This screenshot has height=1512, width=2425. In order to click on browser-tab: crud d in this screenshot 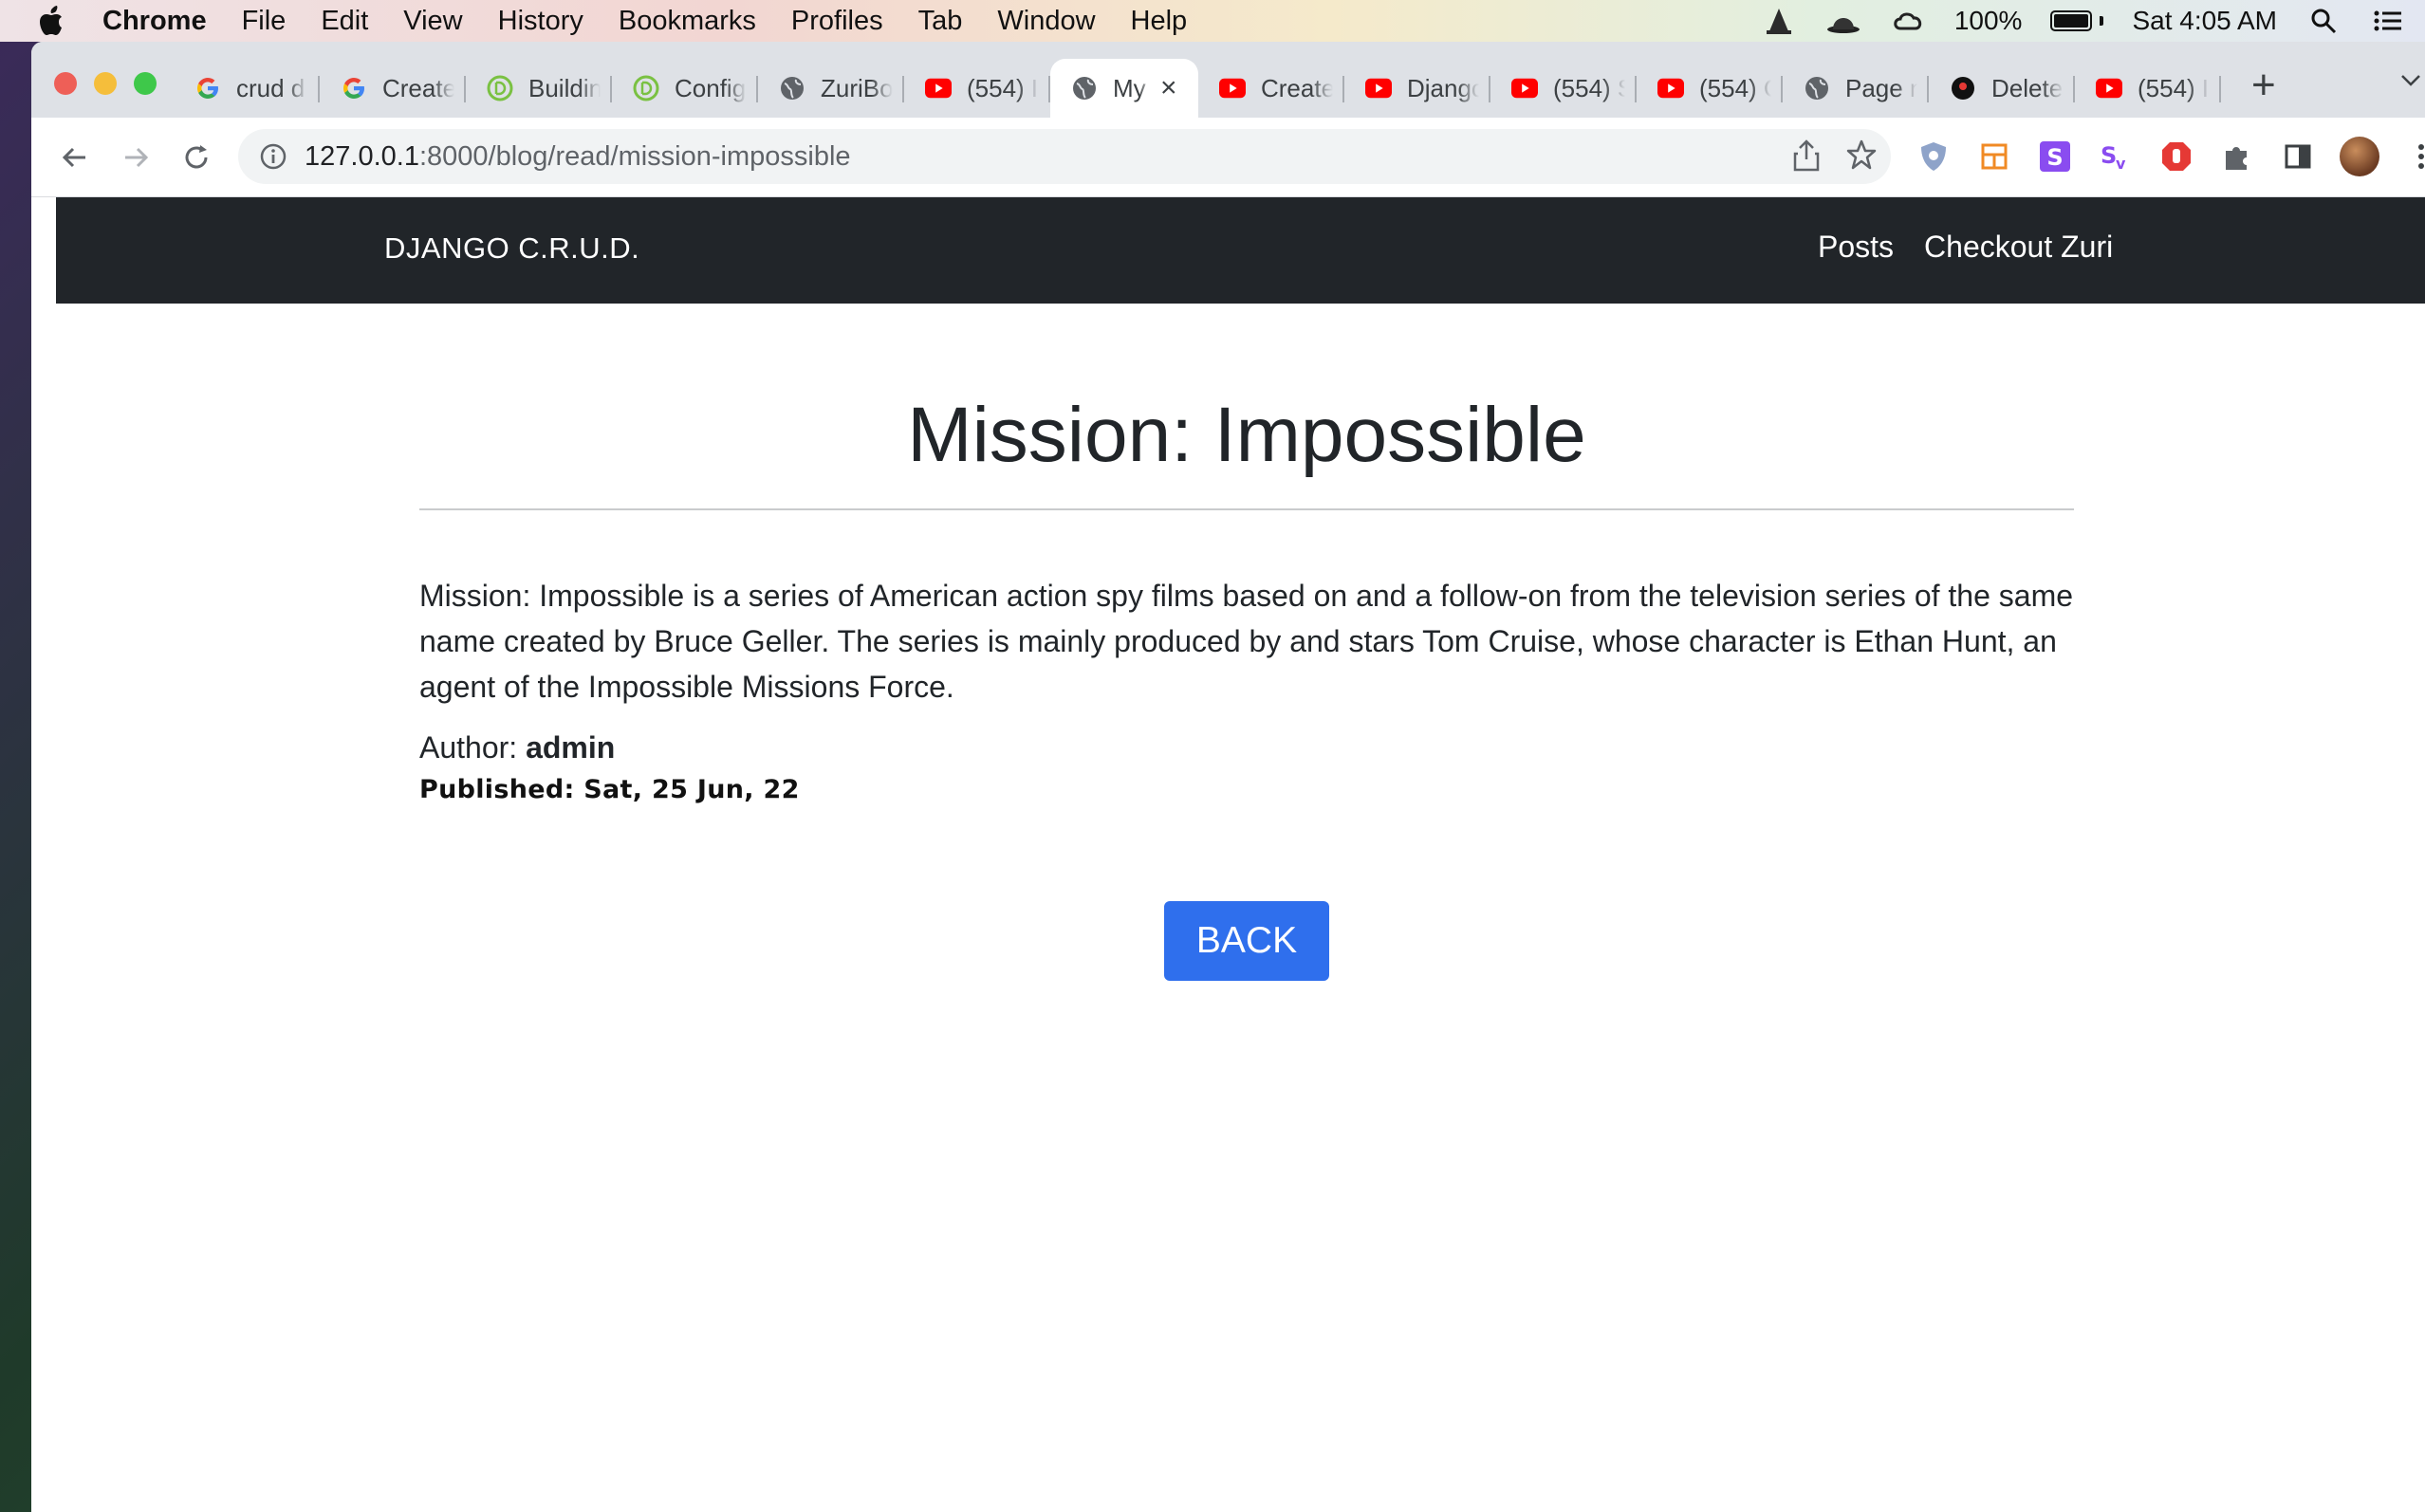, I will do `click(247, 88)`.